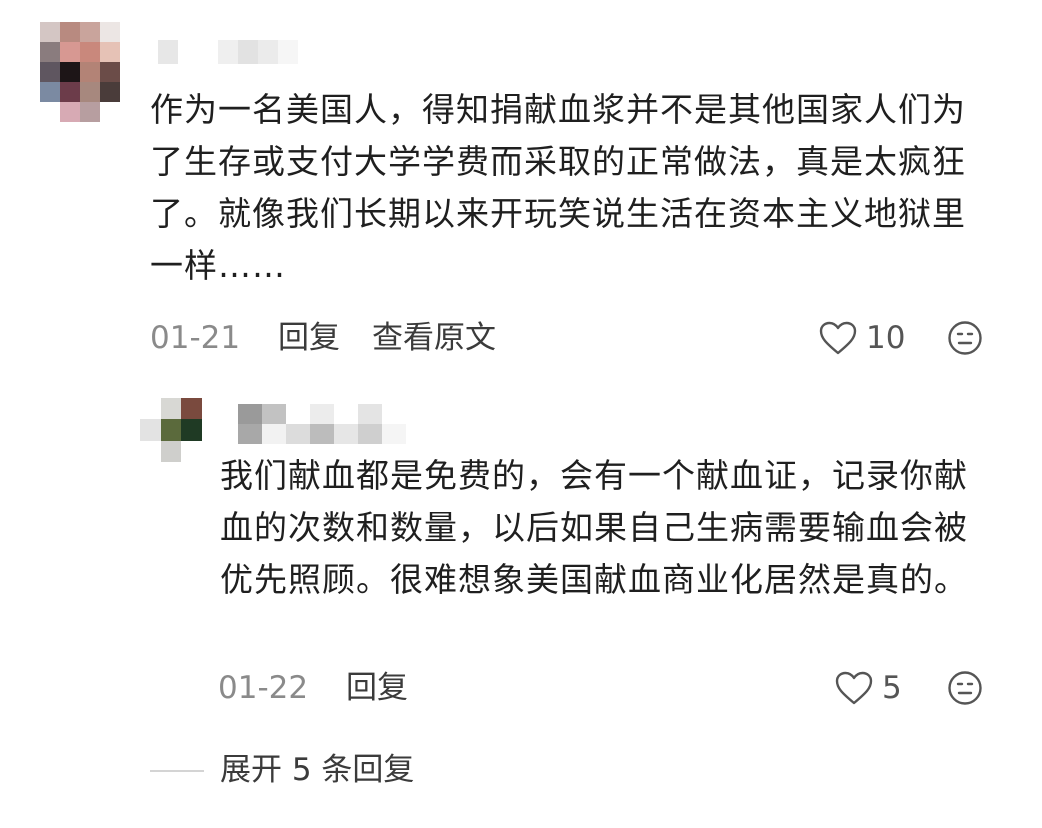  Describe the element at coordinates (228, 52) in the screenshot. I see `username` at that location.